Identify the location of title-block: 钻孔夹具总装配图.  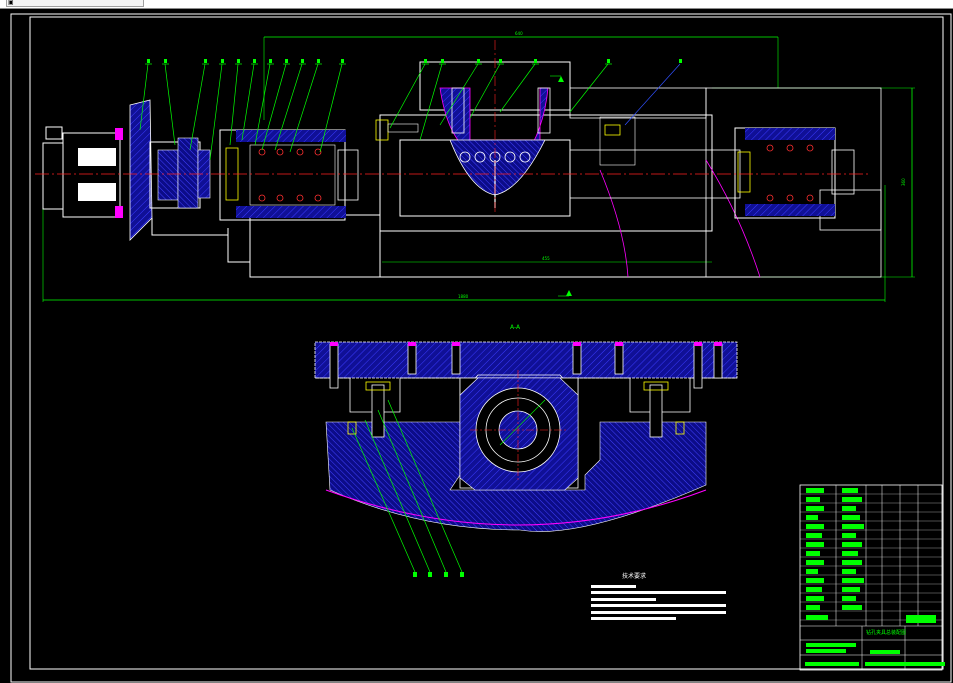
(872, 577).